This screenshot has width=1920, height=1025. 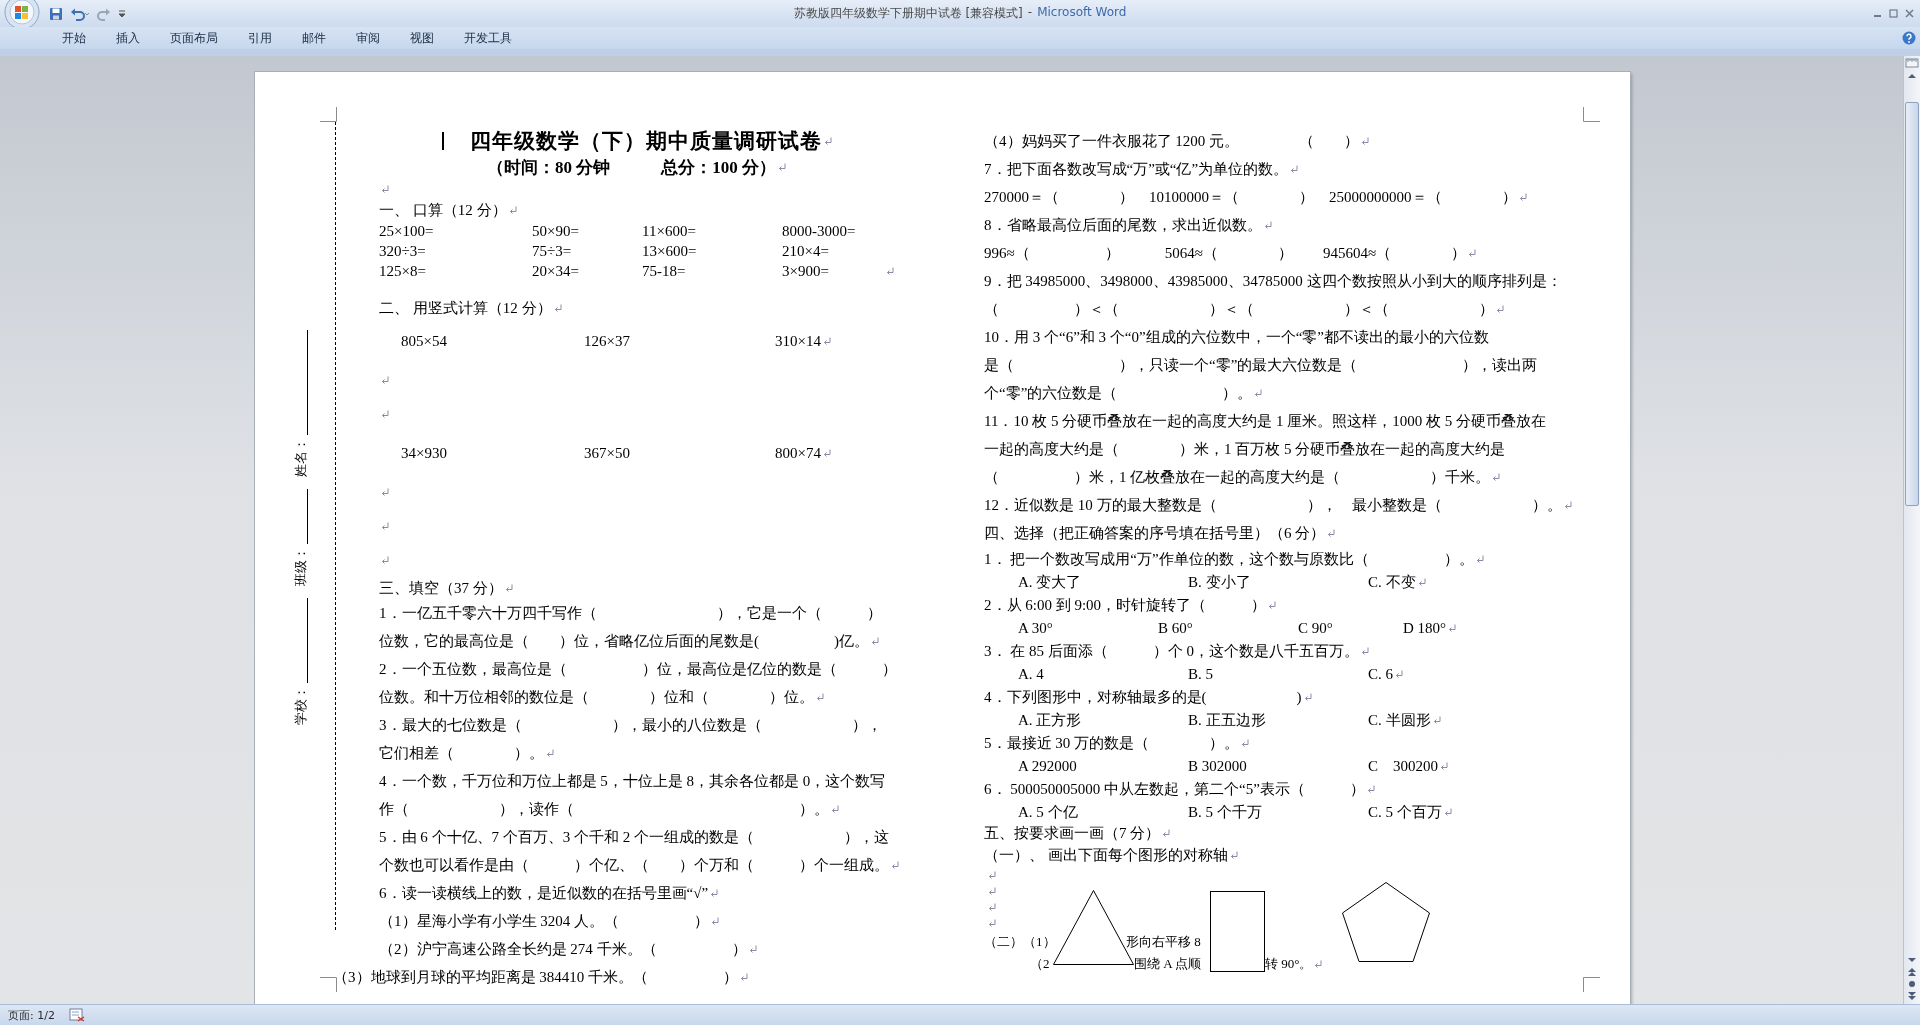 What do you see at coordinates (631, 167) in the screenshot?
I see `document-subtitle: （时间：80 分钟 总分：100 分）` at bounding box center [631, 167].